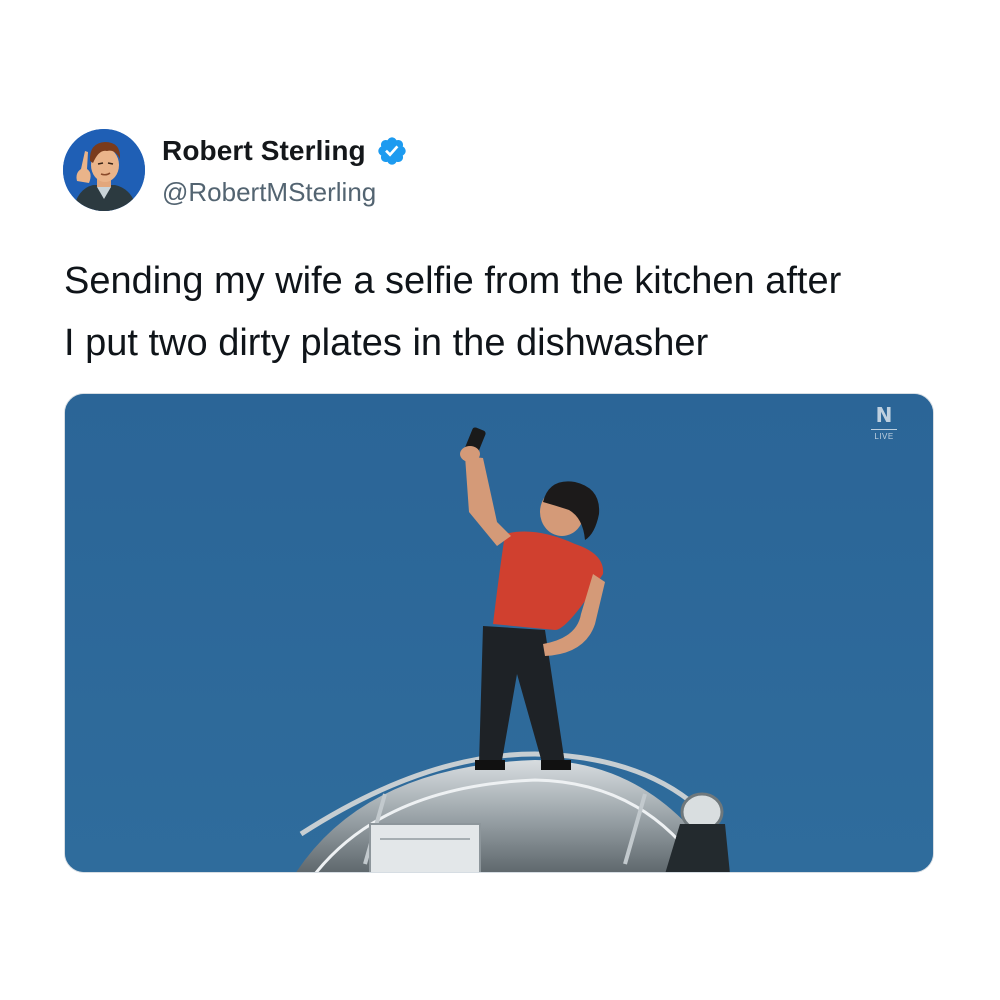 The height and width of the screenshot is (1000, 1000). What do you see at coordinates (884, 415) in the screenshot?
I see `watermark-logo: N` at bounding box center [884, 415].